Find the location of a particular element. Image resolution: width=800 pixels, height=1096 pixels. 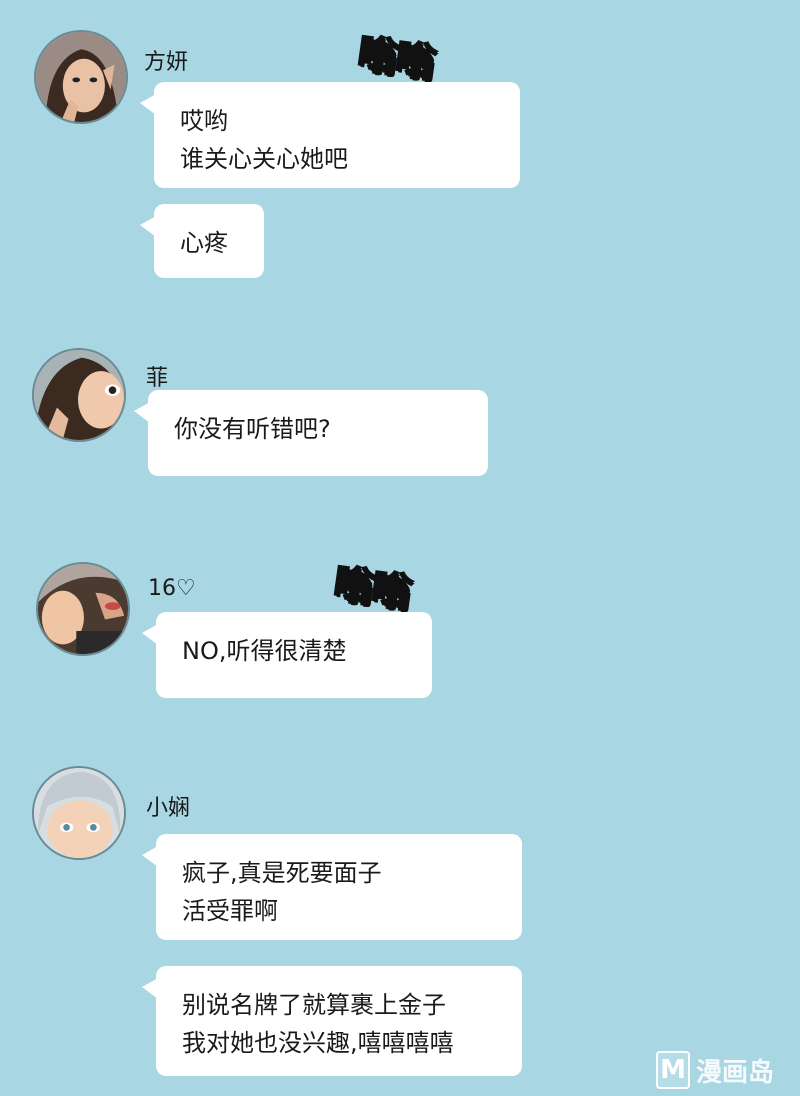

sender-name: 菲 is located at coordinates (157, 378).